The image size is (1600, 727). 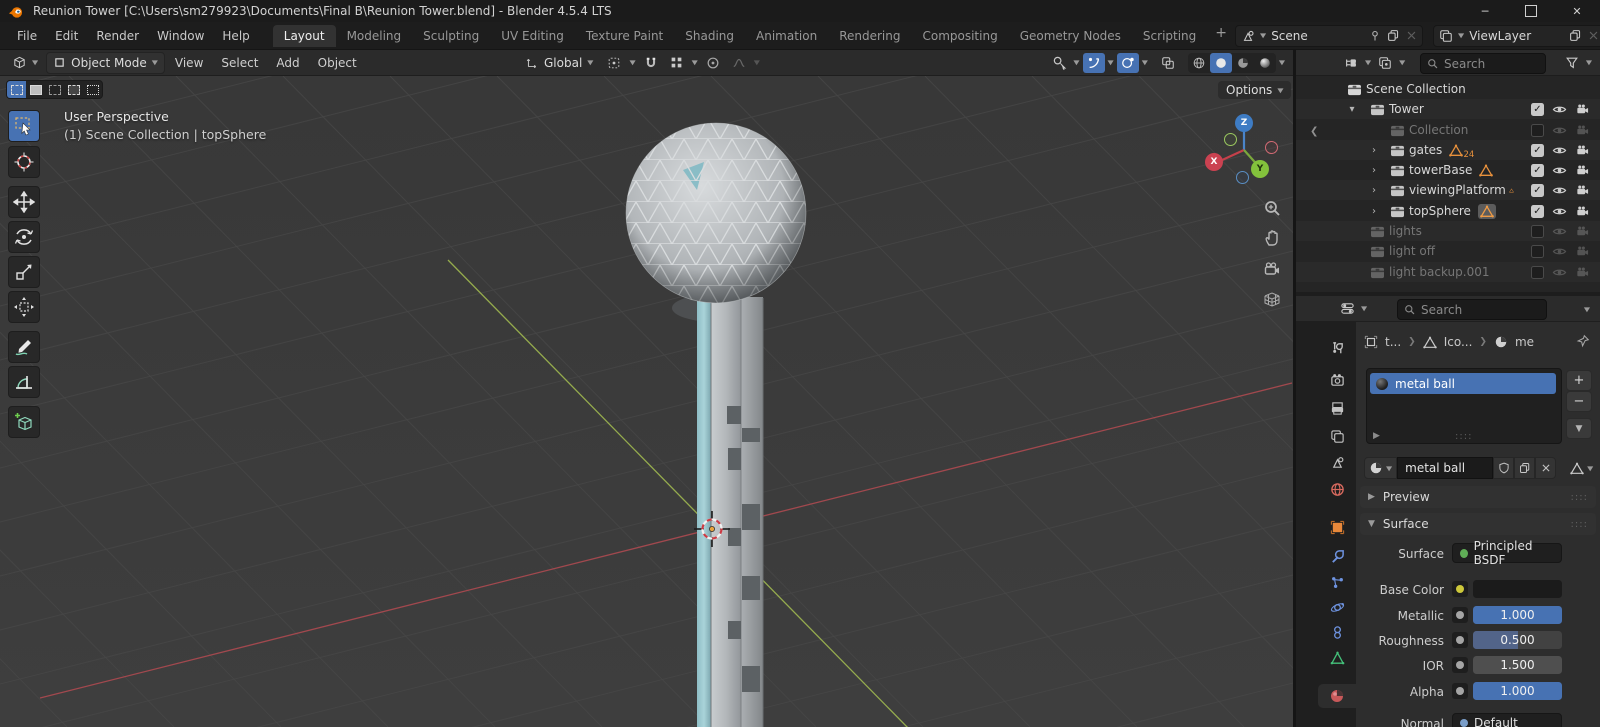 I want to click on gizmo-axis-x-negative, so click(x=1271, y=147).